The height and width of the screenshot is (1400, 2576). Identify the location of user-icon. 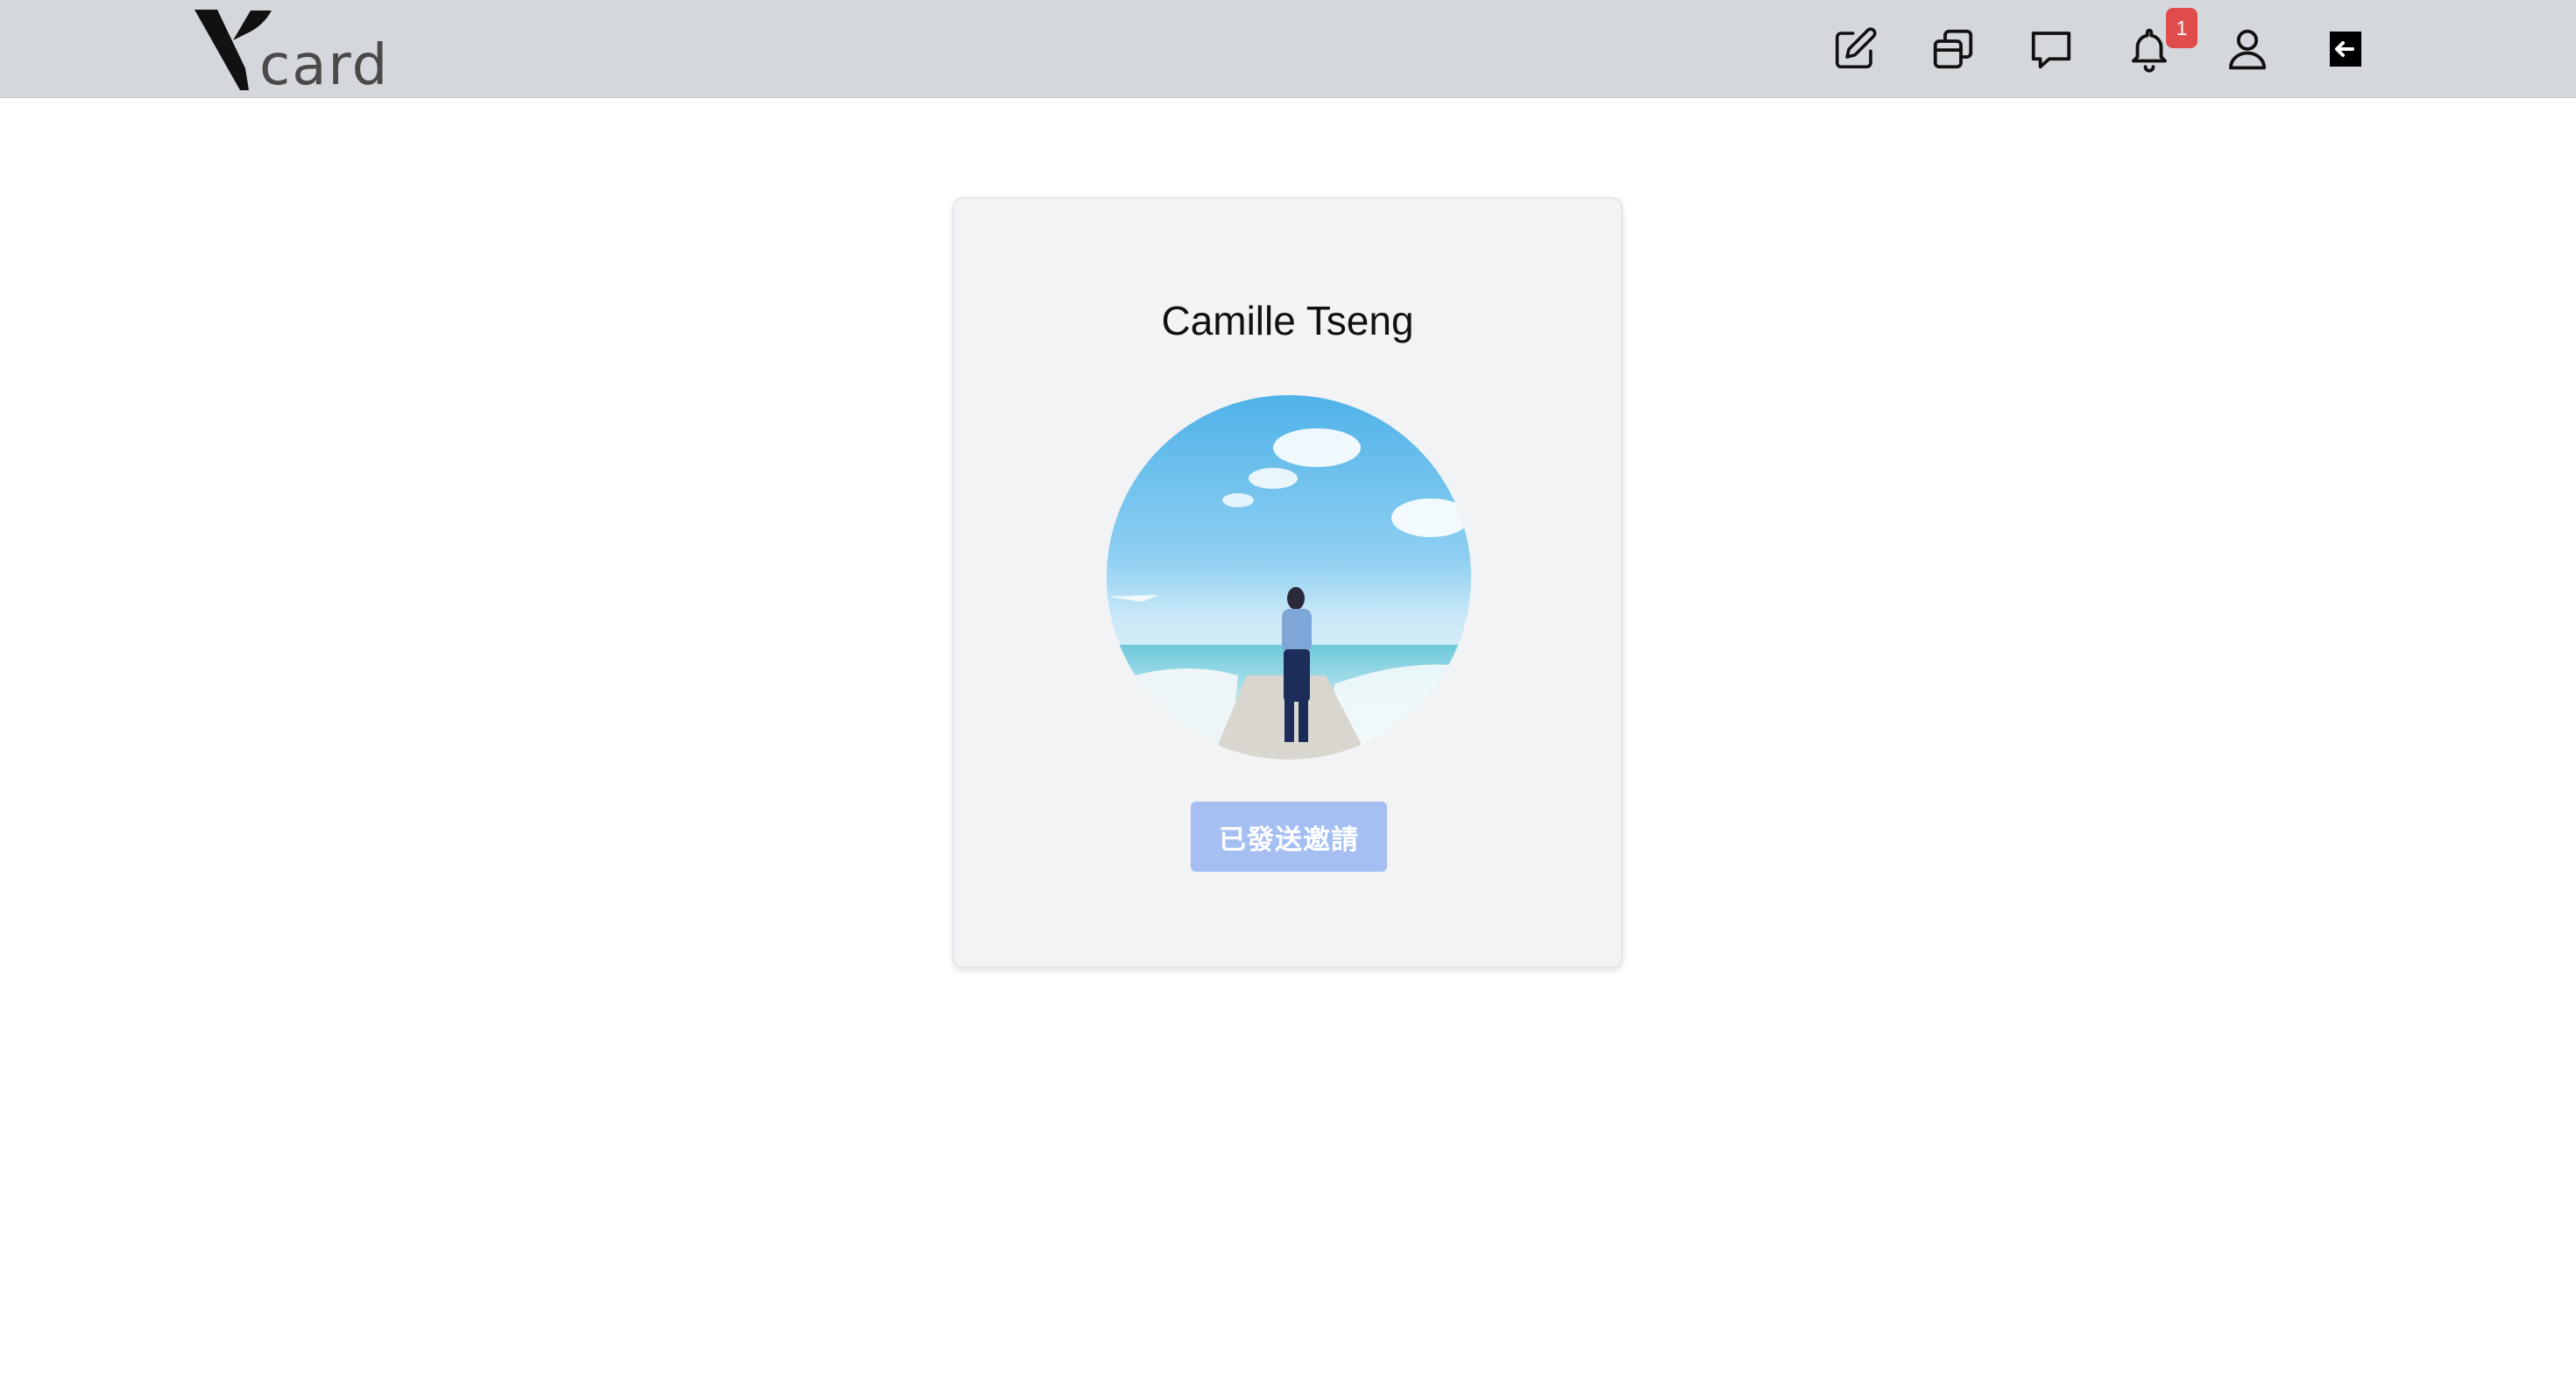
(2247, 49).